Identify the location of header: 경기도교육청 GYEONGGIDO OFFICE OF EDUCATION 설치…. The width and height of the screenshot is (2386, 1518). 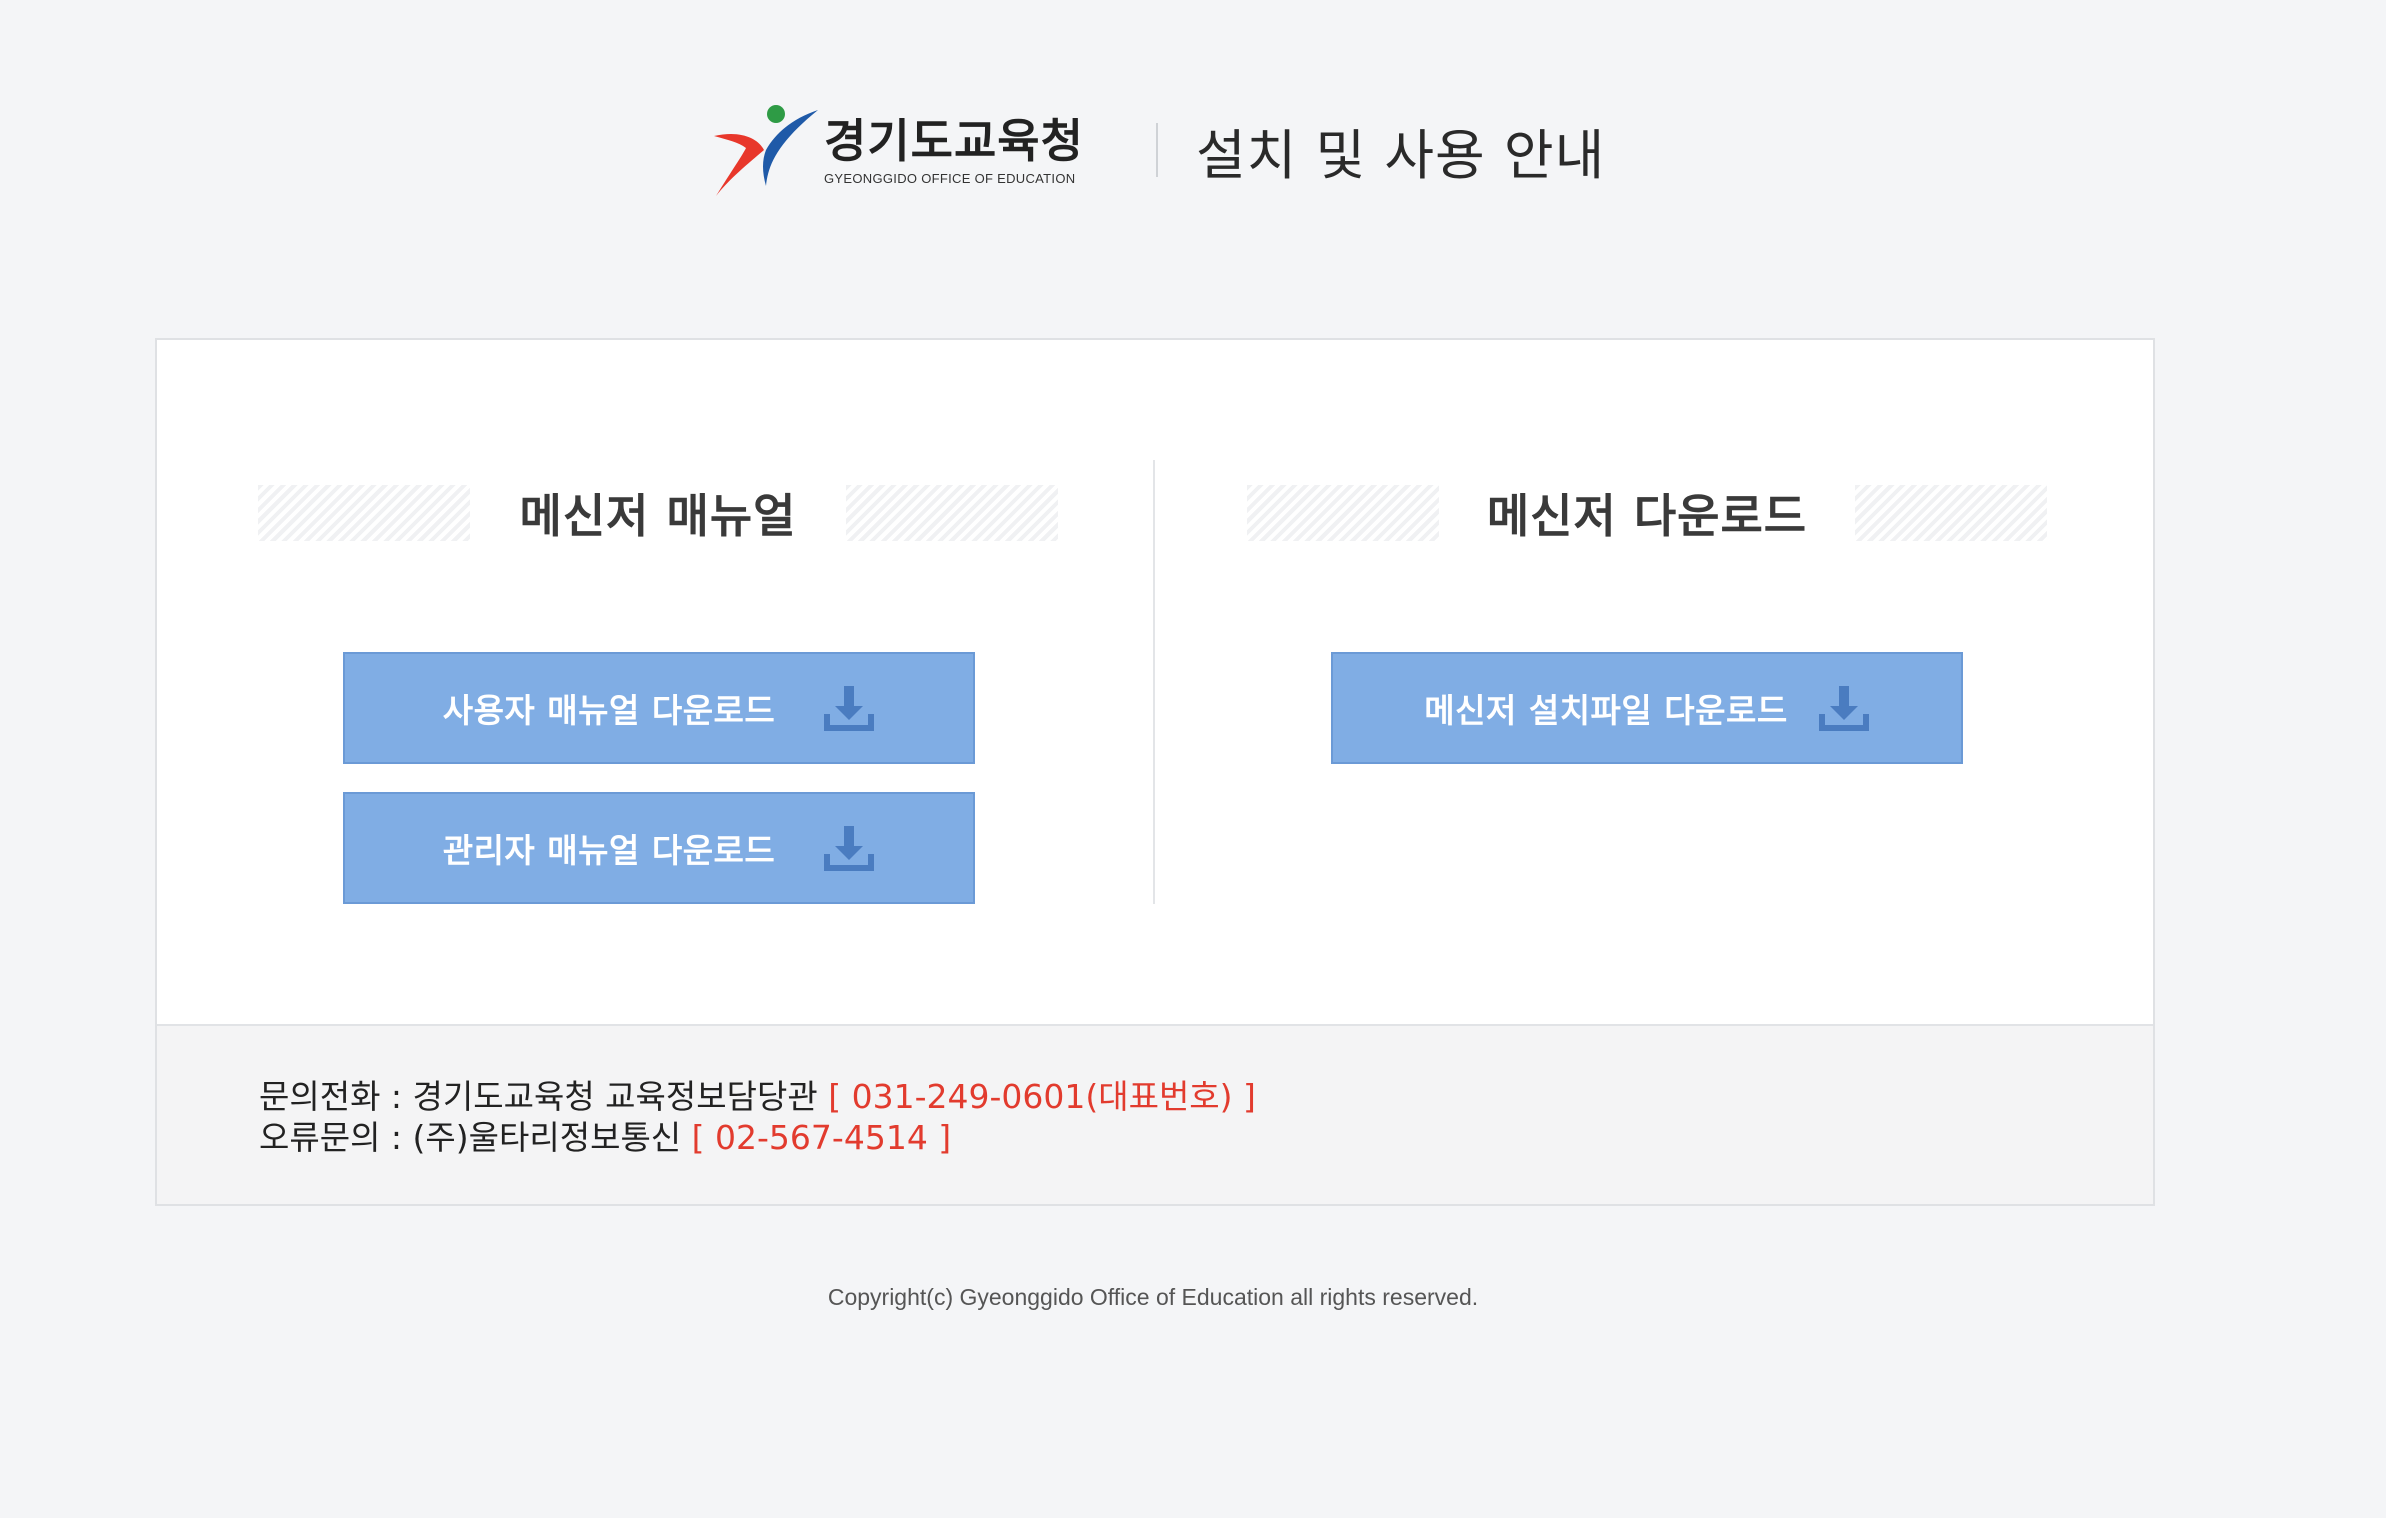
(1160, 150).